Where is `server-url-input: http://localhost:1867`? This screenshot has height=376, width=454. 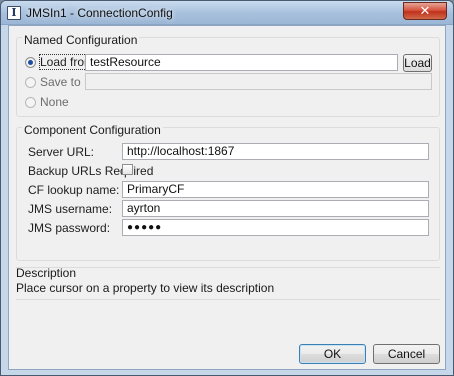 server-url-input: http://localhost:1867 is located at coordinates (275, 151).